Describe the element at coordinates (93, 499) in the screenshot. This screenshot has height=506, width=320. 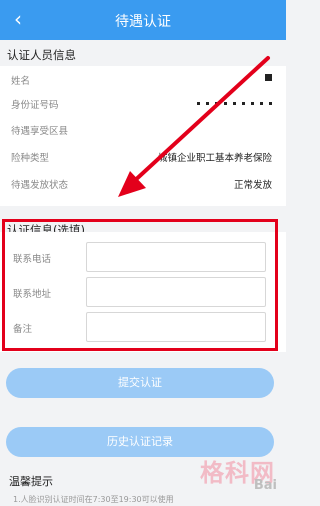
I see `tips-line: 1.人脸识别认证时间在7:30至19:30可以使用` at that location.